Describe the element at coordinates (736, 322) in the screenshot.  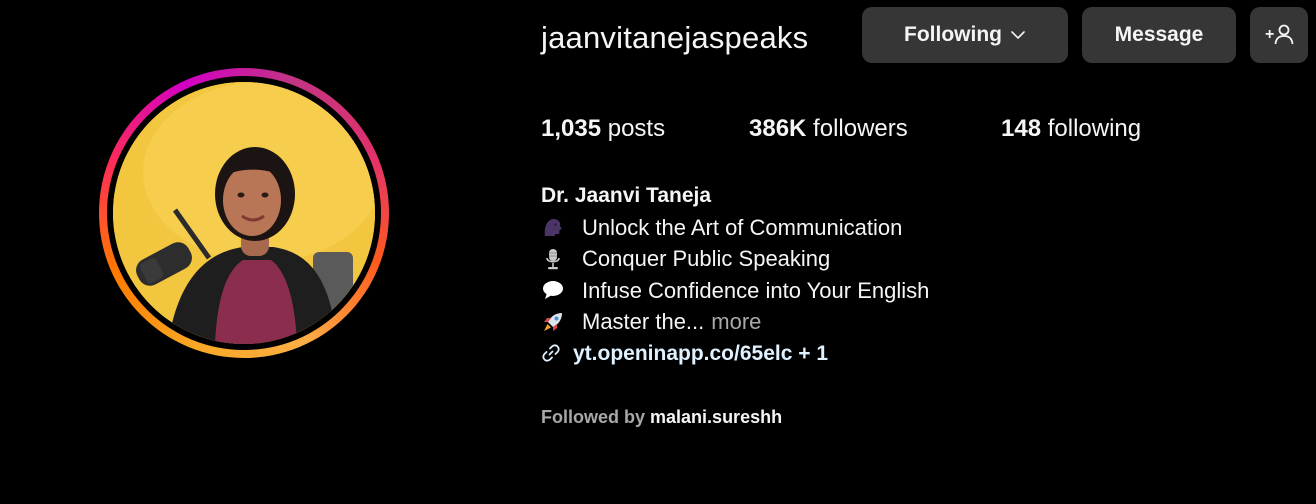
I see `bio-more-link: more` at that location.